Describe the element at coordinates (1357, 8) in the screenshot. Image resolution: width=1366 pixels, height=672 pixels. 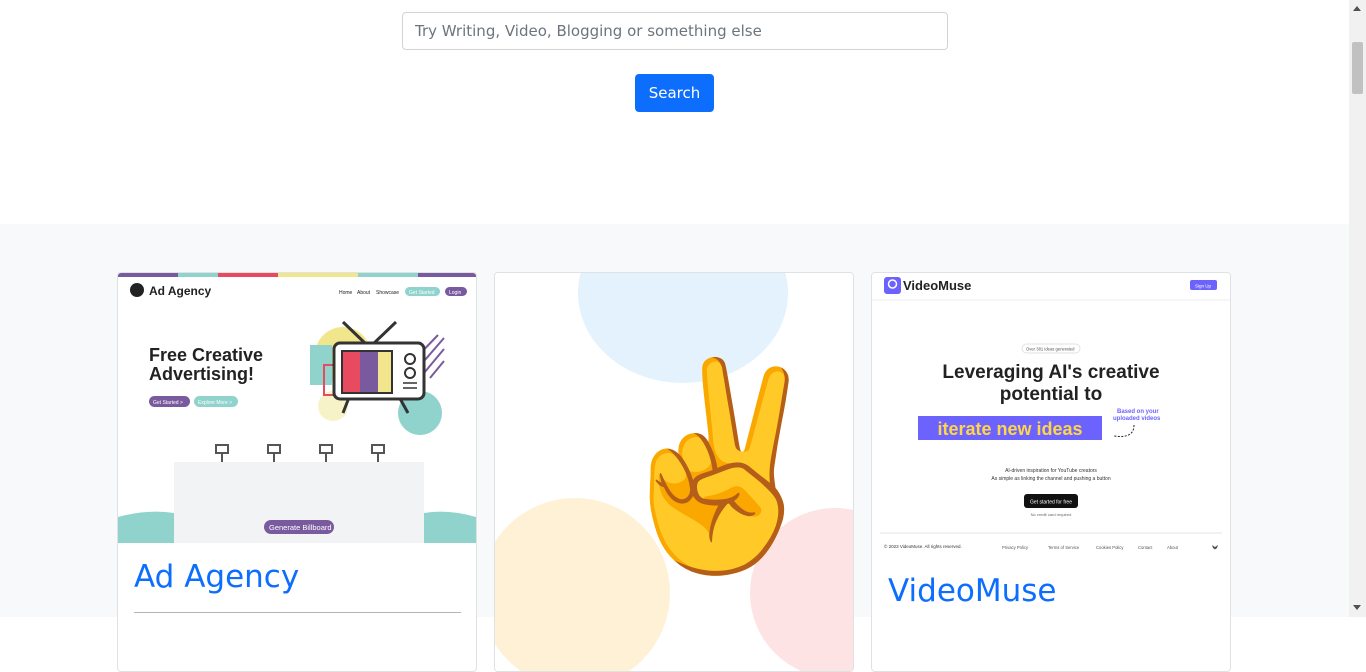
I see `scroll-up-arrow-icon` at that location.